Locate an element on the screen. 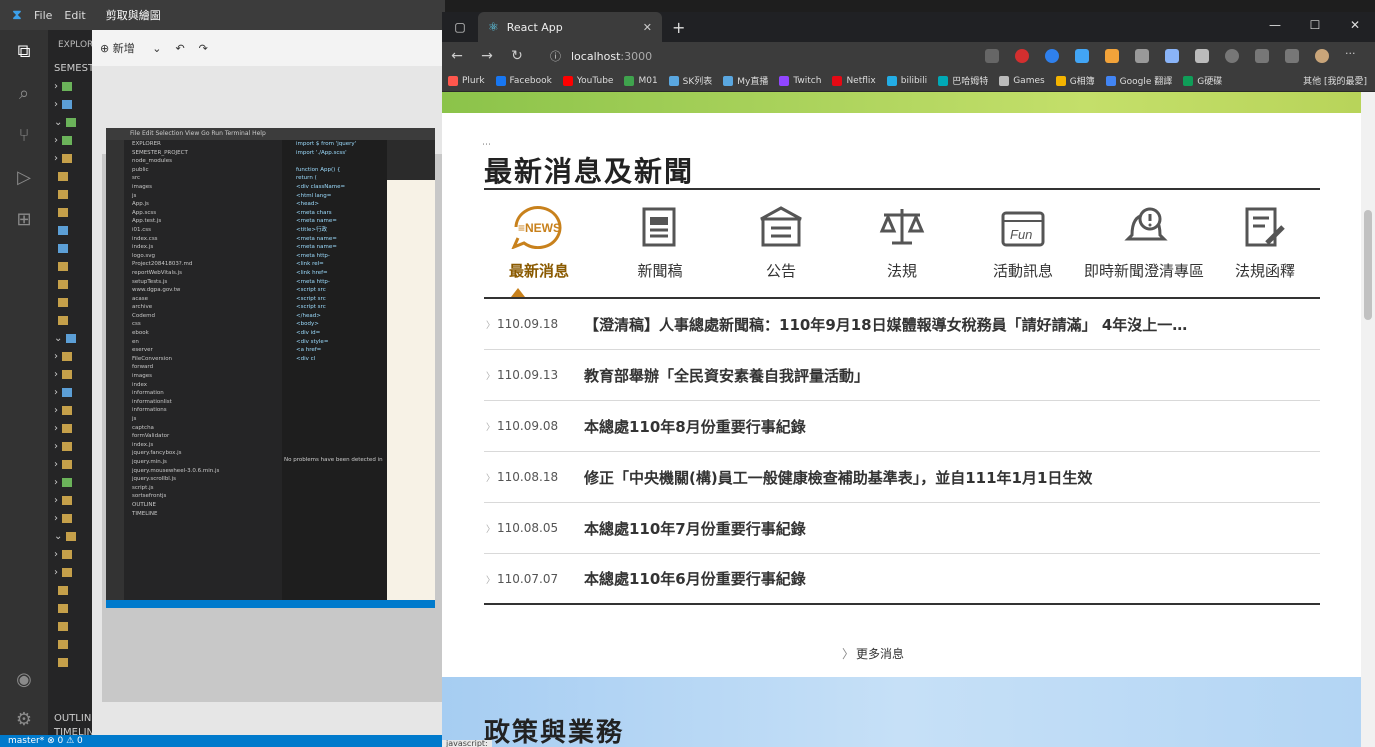 This screenshot has width=1375, height=747. news-headline-link: 本總處110年7月份重要行事紀錄 is located at coordinates (949, 528).